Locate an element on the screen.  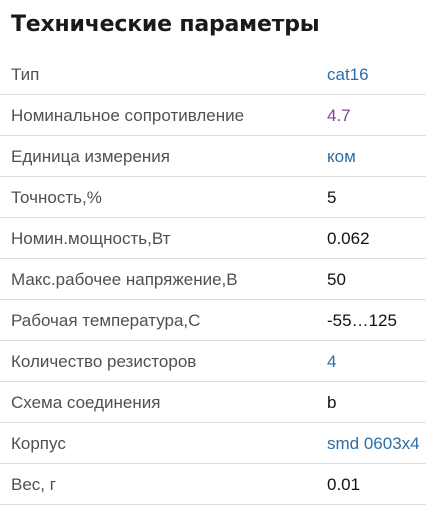
param-value: -55…125 is located at coordinates (362, 320).